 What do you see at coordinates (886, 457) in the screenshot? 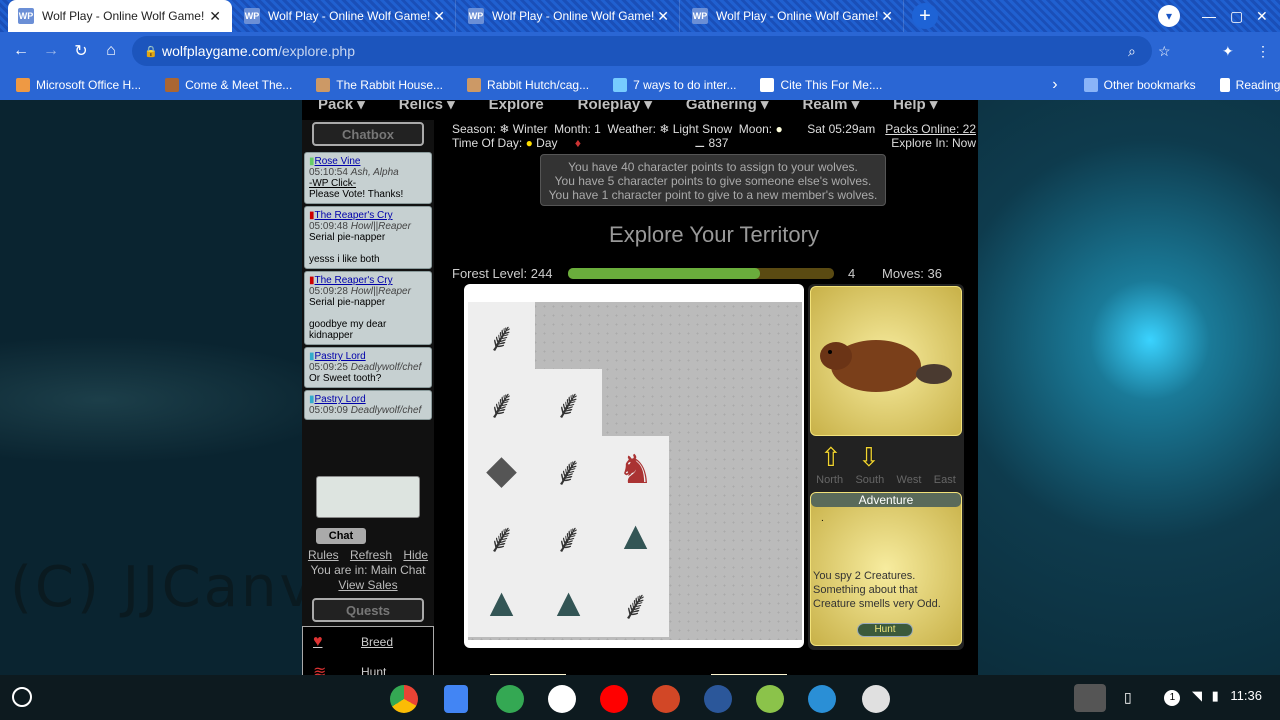
I see `move-arrows: ⇧ ⇩` at bounding box center [886, 457].